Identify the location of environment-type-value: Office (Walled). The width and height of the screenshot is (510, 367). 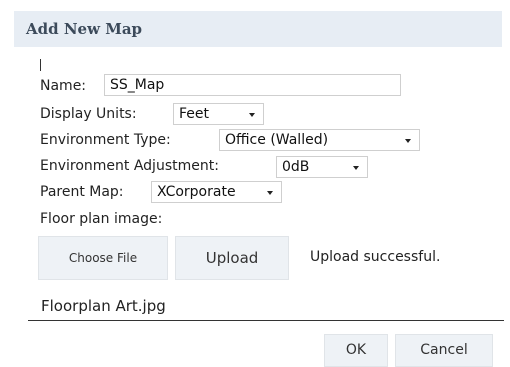
(277, 140).